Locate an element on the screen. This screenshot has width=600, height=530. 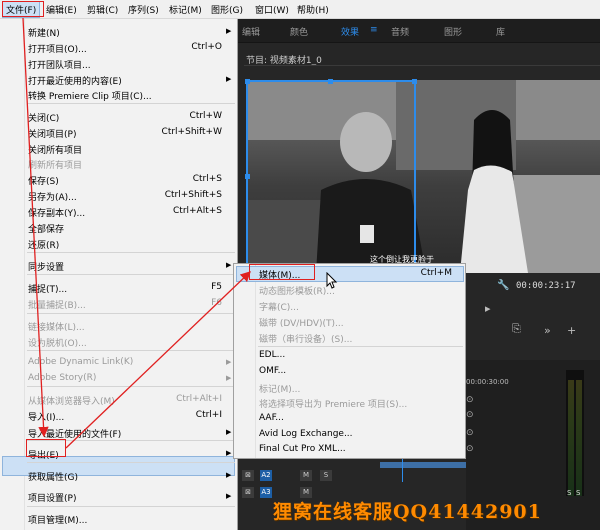
mouse-cursor-icon is located at coordinates (332, 280).